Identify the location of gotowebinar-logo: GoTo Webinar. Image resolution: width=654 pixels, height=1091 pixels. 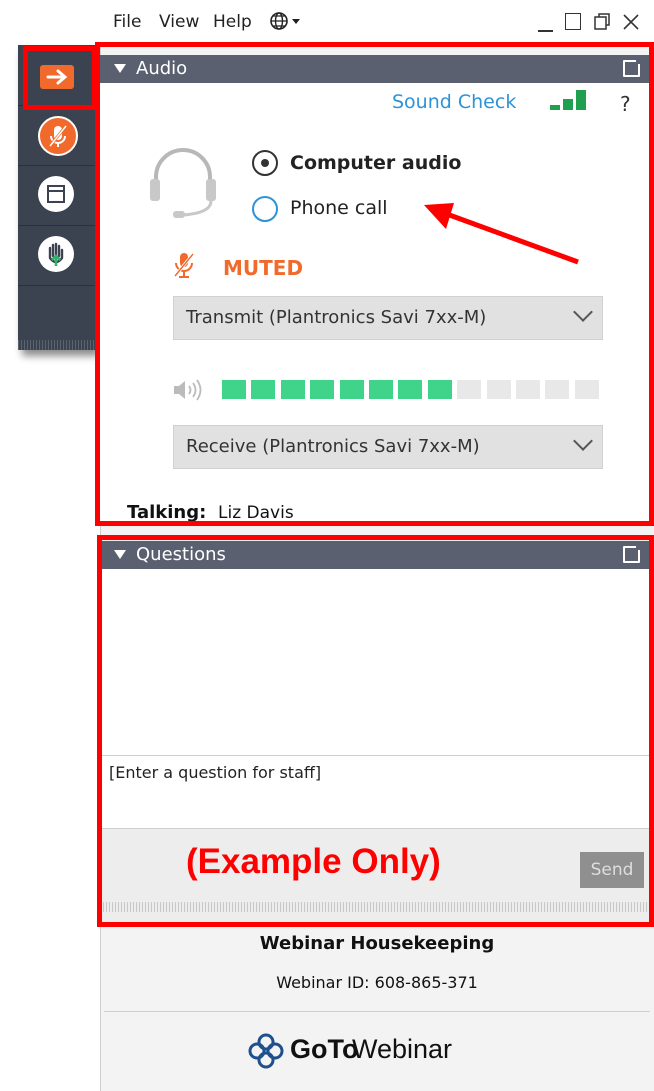
(408, 1051).